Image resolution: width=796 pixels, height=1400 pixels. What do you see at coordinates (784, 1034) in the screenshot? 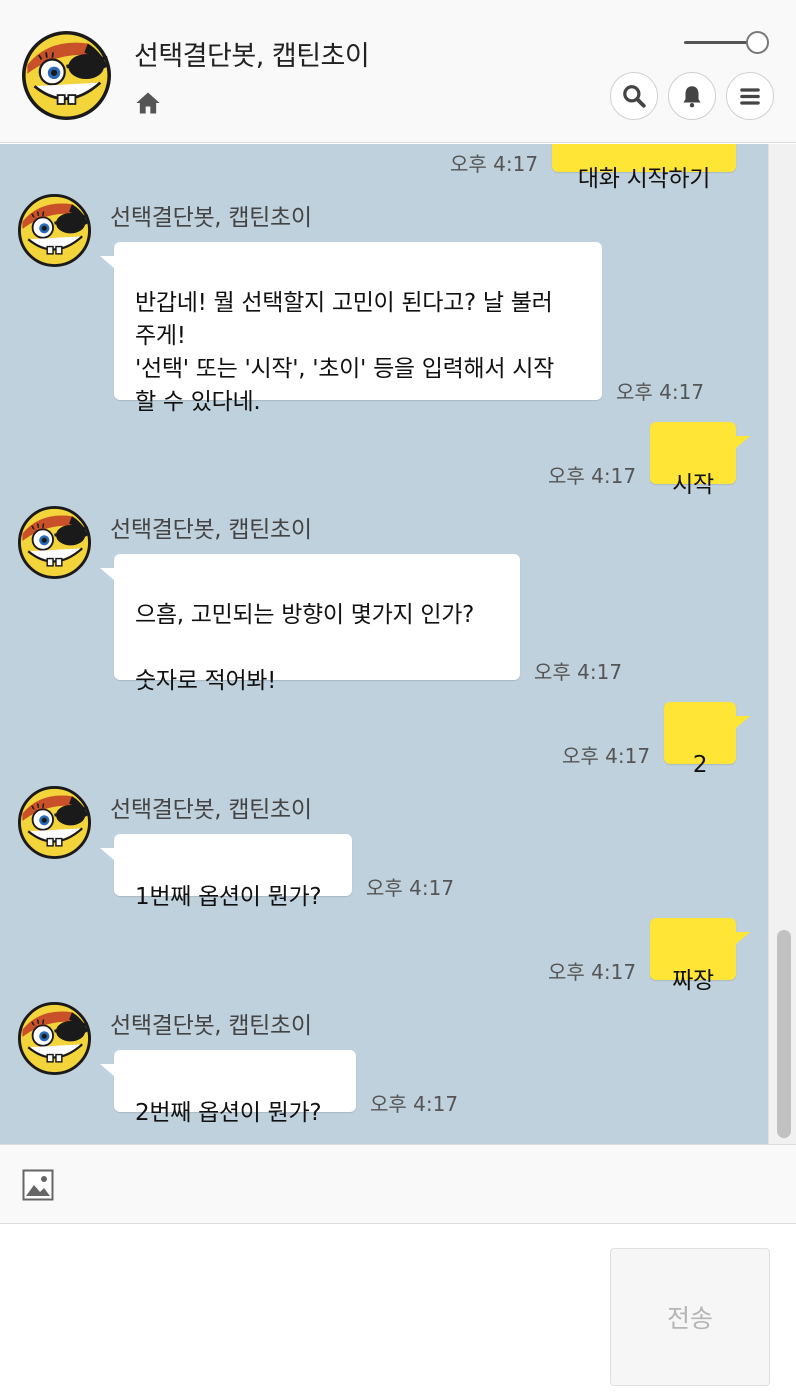
I see `scrollbar-thumb` at bounding box center [784, 1034].